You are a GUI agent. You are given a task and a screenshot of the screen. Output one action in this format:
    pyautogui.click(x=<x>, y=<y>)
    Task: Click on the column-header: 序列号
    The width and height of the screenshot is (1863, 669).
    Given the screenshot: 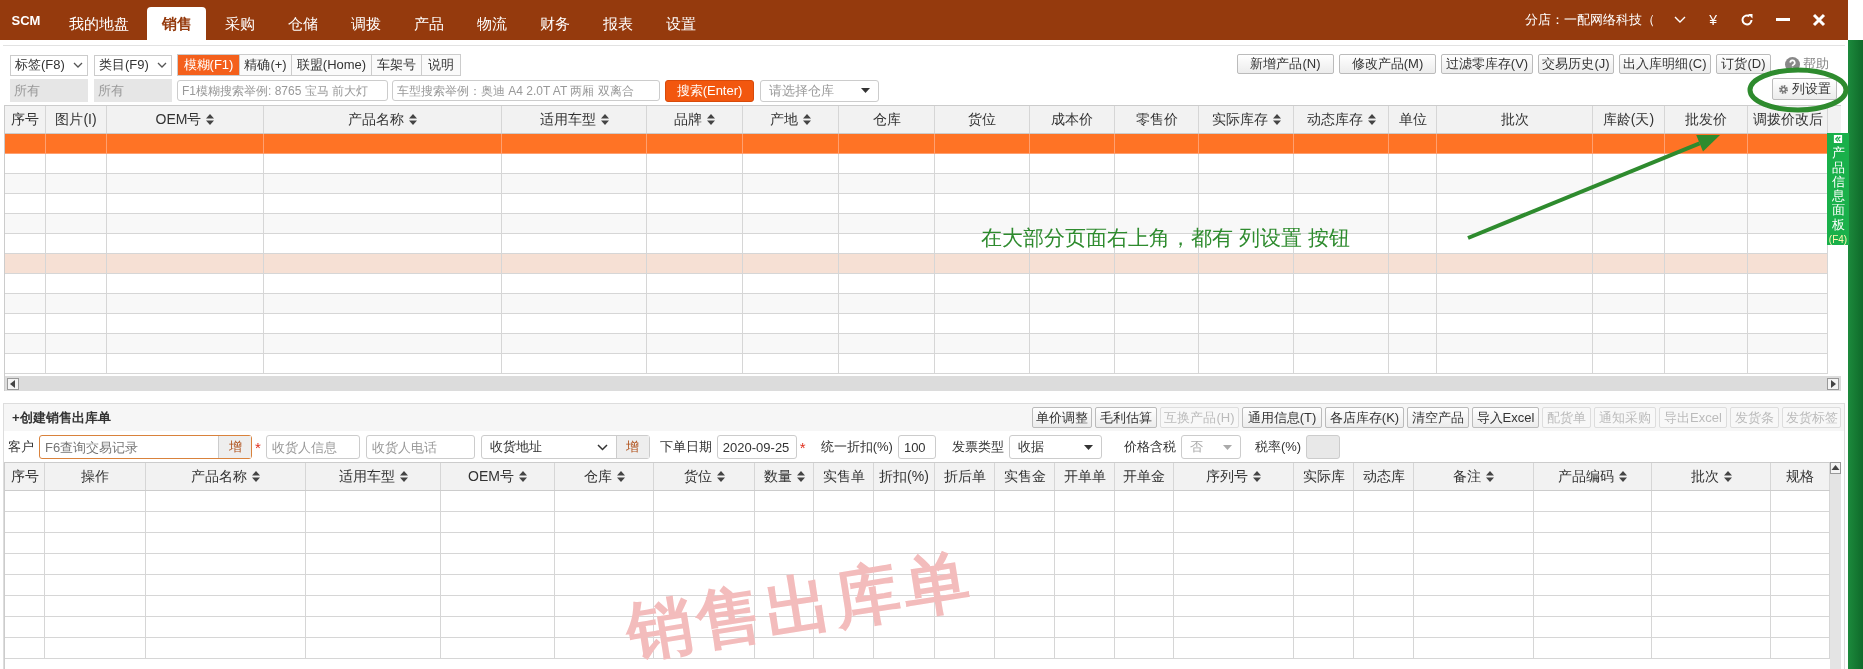 What is the action you would take?
    pyautogui.click(x=1234, y=476)
    